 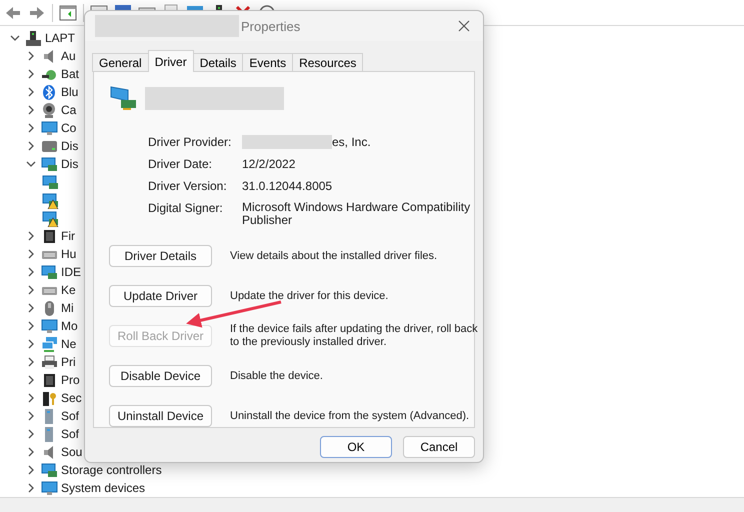 What do you see at coordinates (111, 470) in the screenshot?
I see `tree-item: Storage controllers` at bounding box center [111, 470].